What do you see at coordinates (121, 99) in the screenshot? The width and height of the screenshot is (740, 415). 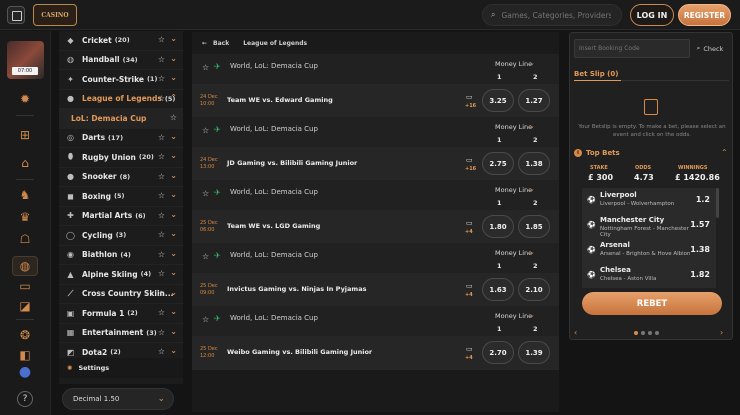 I see `sidebar-item: ● League of Legends (5) ☆ ⌃` at bounding box center [121, 99].